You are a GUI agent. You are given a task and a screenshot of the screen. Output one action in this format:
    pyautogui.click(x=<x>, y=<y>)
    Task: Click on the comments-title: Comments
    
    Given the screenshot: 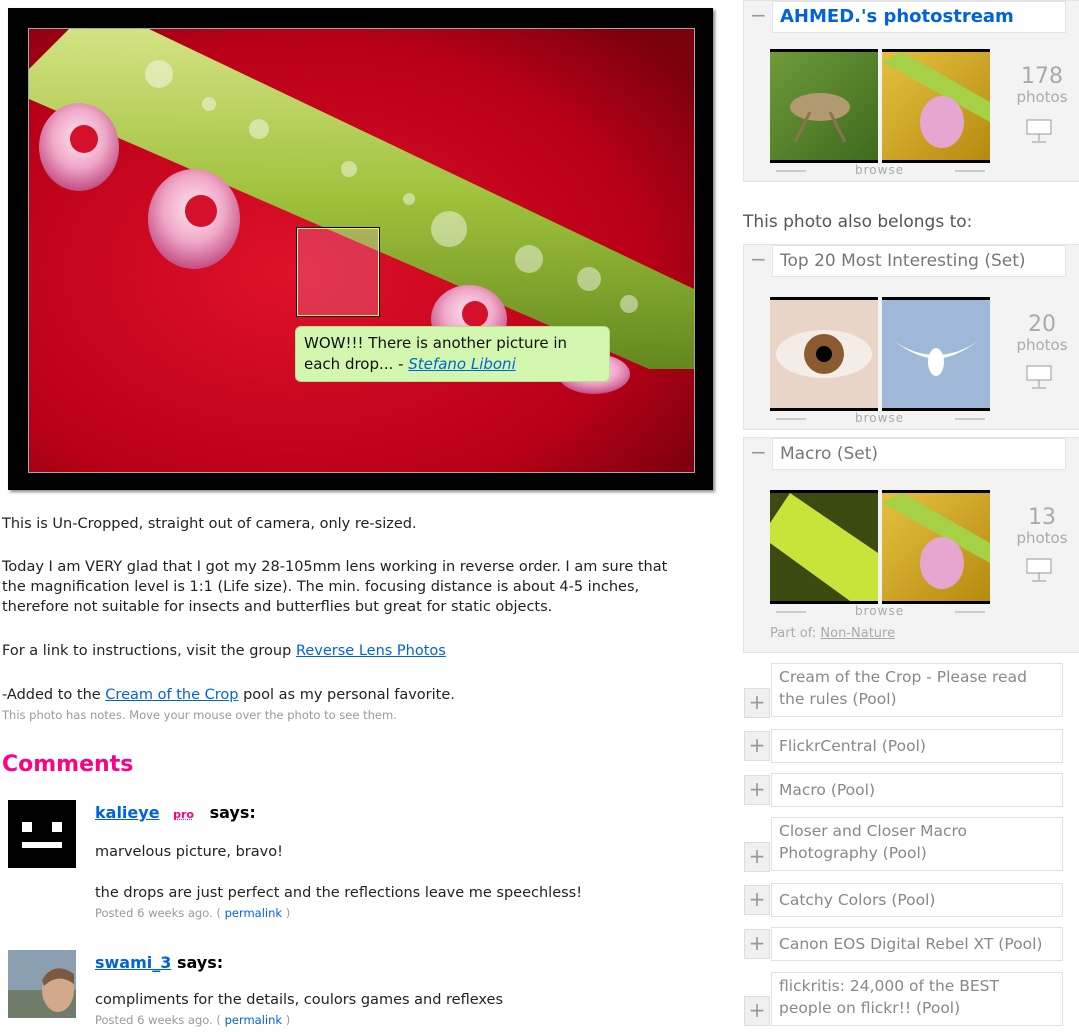 What is the action you would take?
    pyautogui.click(x=68, y=764)
    